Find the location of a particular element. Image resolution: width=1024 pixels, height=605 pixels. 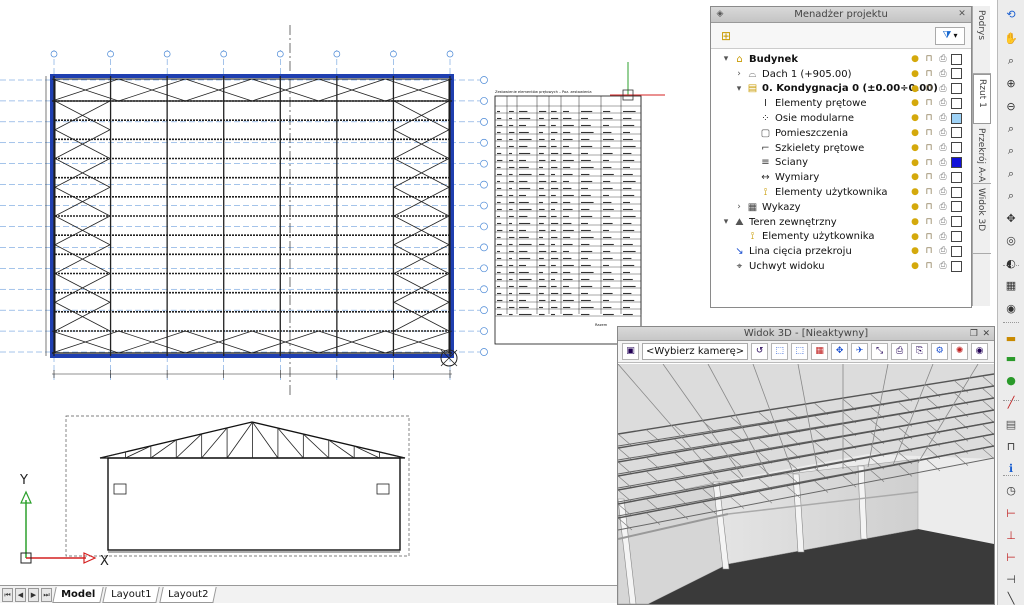

zoom-window-icon: ⬚ is located at coordinates (780, 351).